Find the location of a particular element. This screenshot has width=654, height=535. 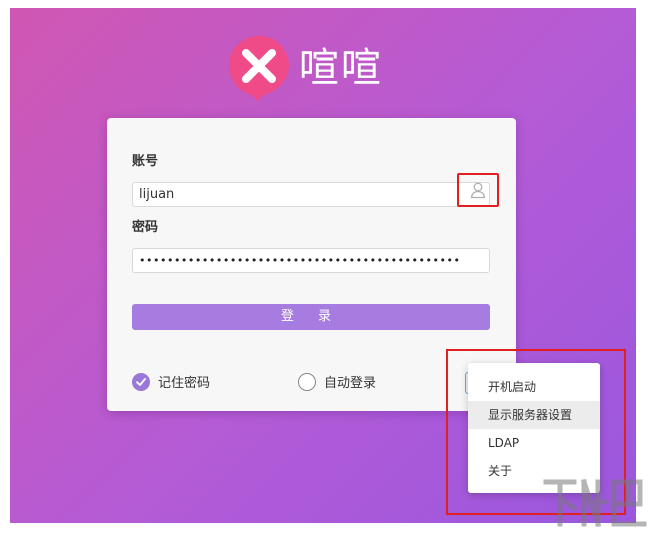

radio-unchecked-icon is located at coordinates (307, 381).